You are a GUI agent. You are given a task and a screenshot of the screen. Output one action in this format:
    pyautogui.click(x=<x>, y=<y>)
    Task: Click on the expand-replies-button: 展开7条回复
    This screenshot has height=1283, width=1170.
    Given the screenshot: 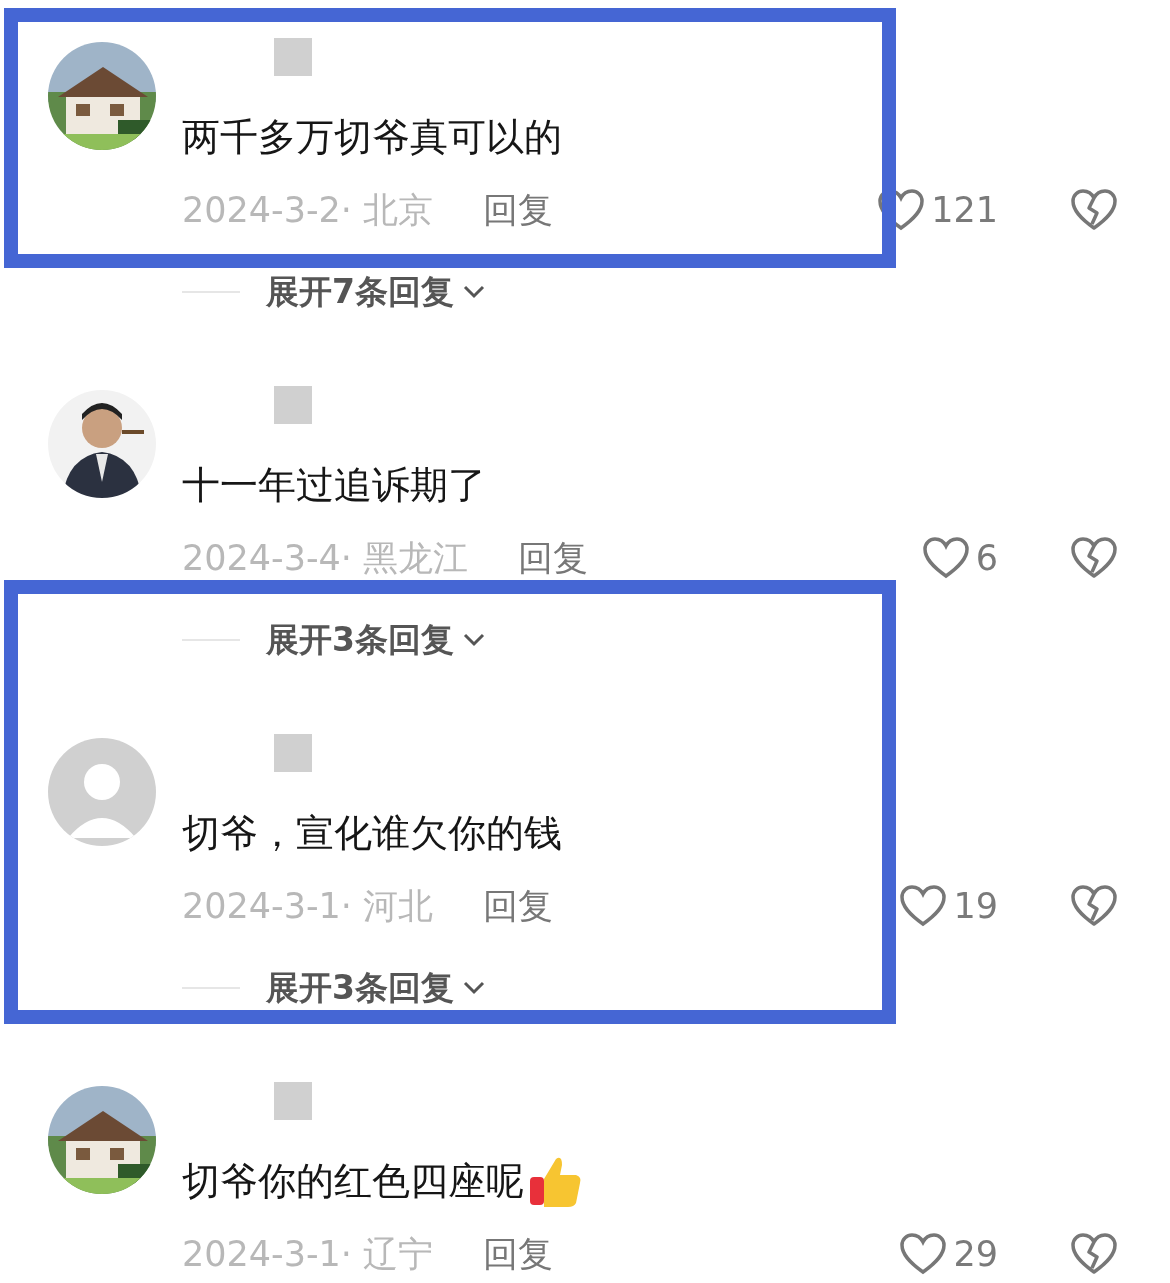 What is the action you would take?
    pyautogui.click(x=376, y=292)
    